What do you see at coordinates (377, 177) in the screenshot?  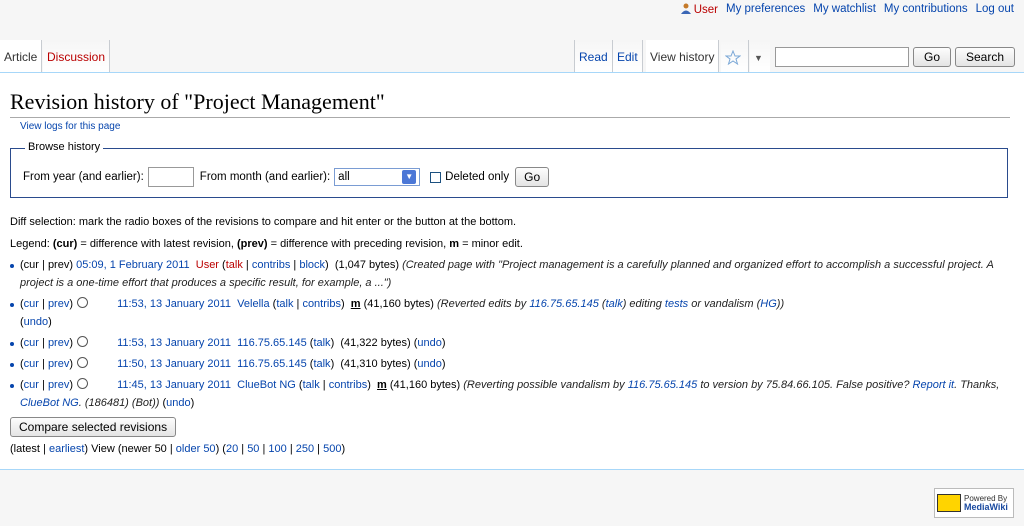 I see `month-select: all ▼` at bounding box center [377, 177].